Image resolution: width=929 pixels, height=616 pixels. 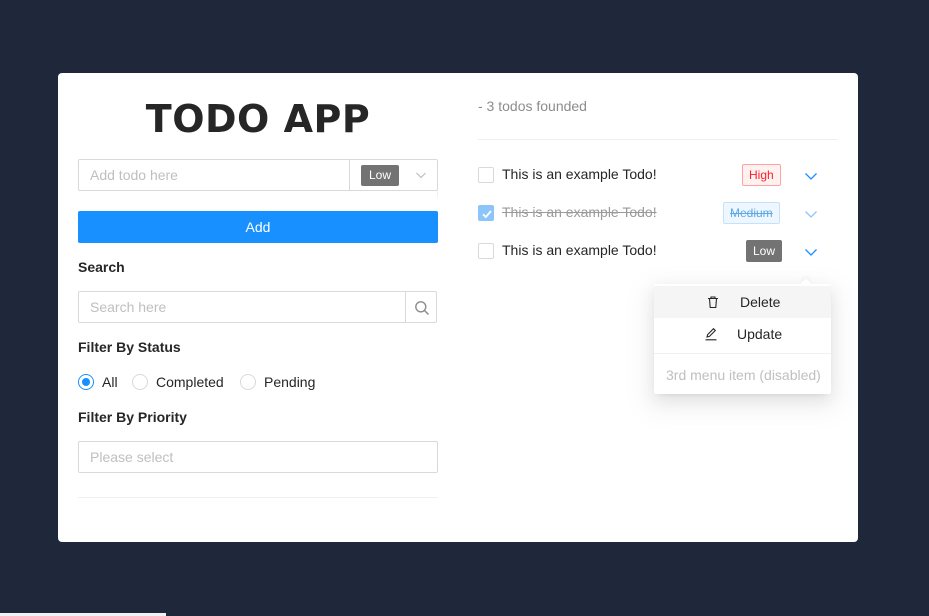 I want to click on menu-item-label: Delete, so click(x=760, y=302).